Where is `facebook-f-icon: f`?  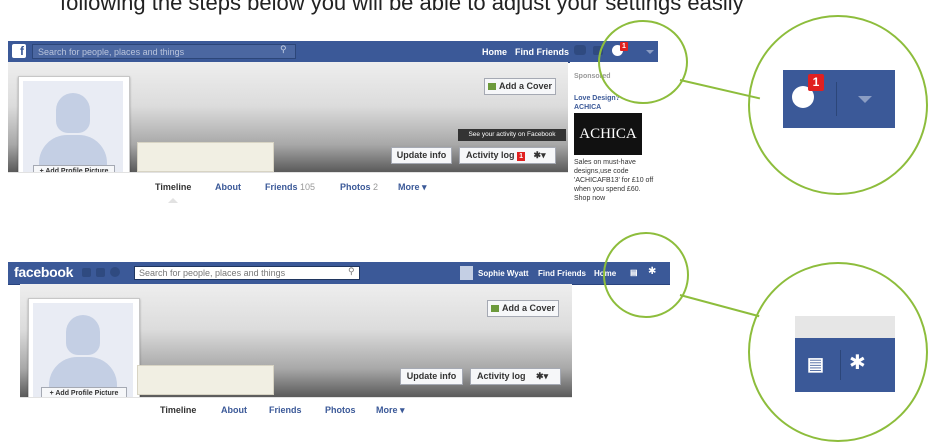 facebook-f-icon: f is located at coordinates (19, 51).